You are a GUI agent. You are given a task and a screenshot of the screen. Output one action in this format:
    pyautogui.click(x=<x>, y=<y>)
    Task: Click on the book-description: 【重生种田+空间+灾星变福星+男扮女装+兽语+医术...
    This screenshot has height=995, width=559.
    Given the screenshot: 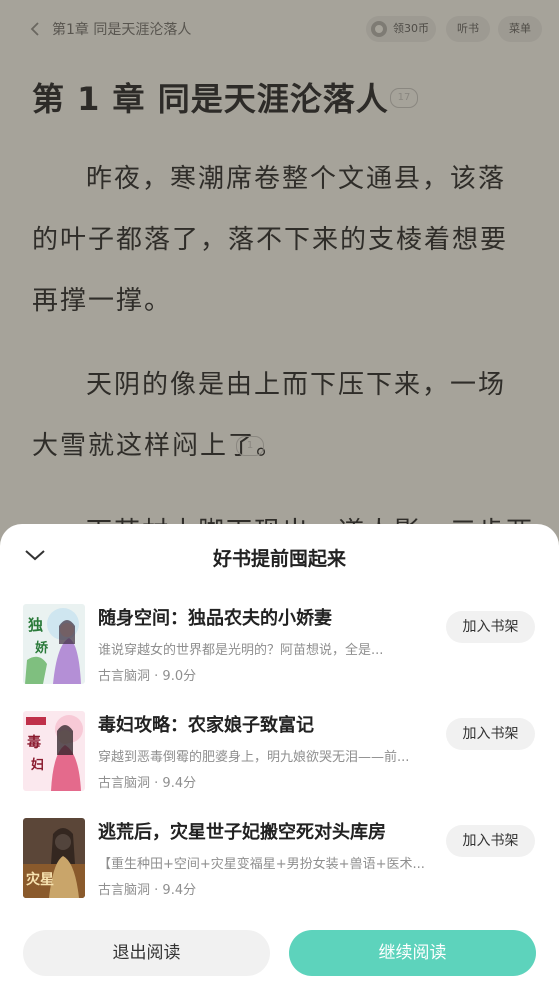 What is the action you would take?
    pyautogui.click(x=261, y=864)
    